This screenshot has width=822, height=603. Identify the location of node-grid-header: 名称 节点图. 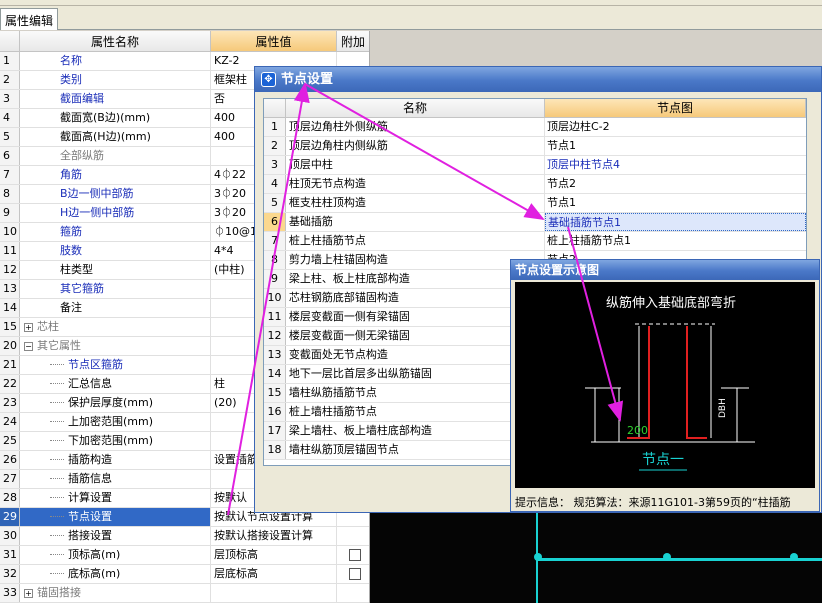
(535, 108).